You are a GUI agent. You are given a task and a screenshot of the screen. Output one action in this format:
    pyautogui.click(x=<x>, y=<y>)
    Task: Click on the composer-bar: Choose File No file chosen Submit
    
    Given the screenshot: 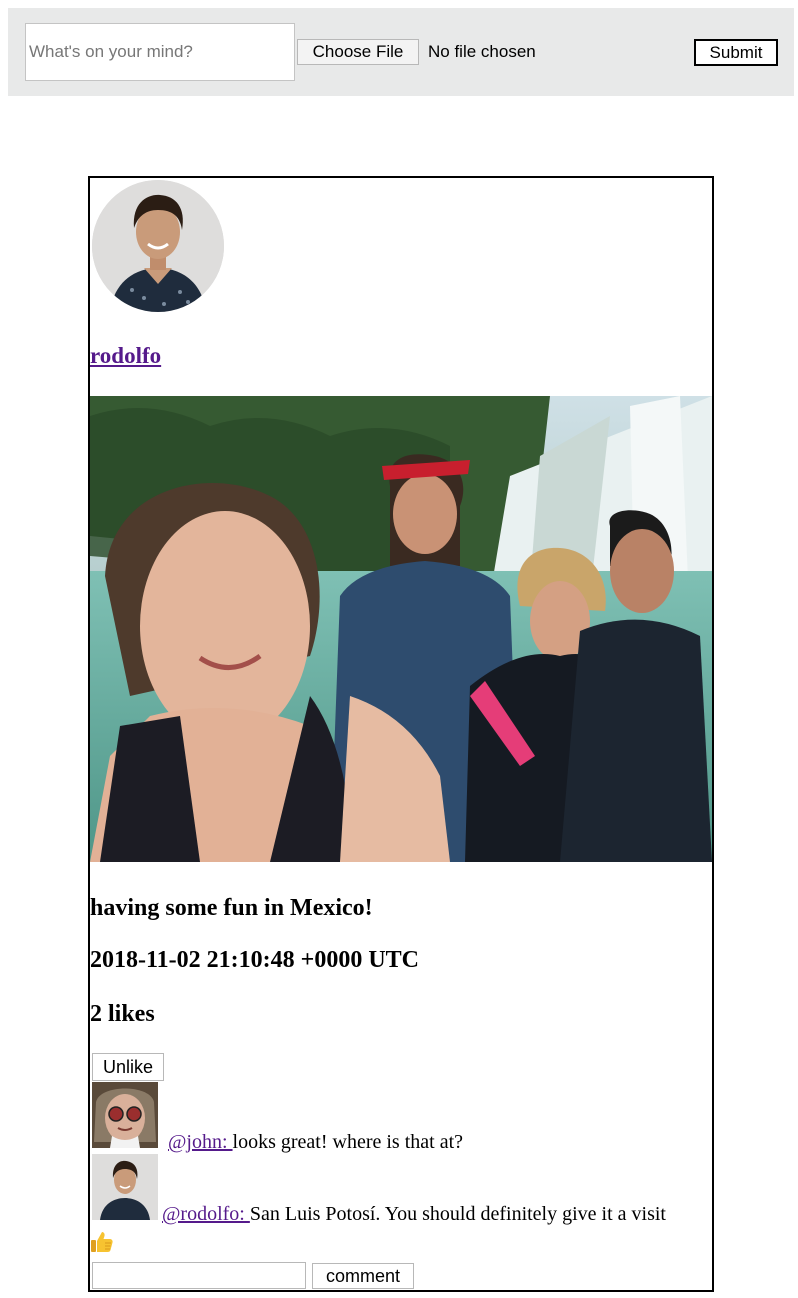 What is the action you would take?
    pyautogui.click(x=401, y=52)
    